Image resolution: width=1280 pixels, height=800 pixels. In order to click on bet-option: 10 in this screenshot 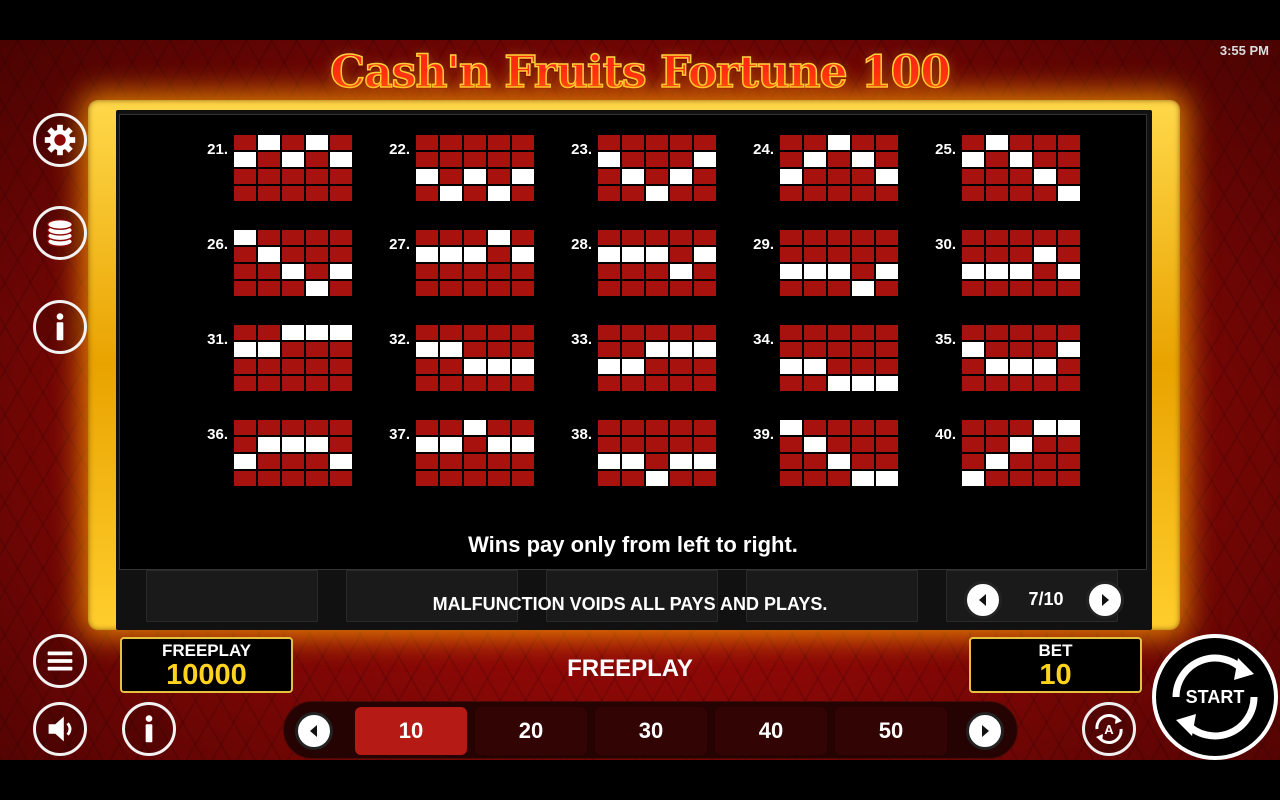, I will do `click(411, 731)`.